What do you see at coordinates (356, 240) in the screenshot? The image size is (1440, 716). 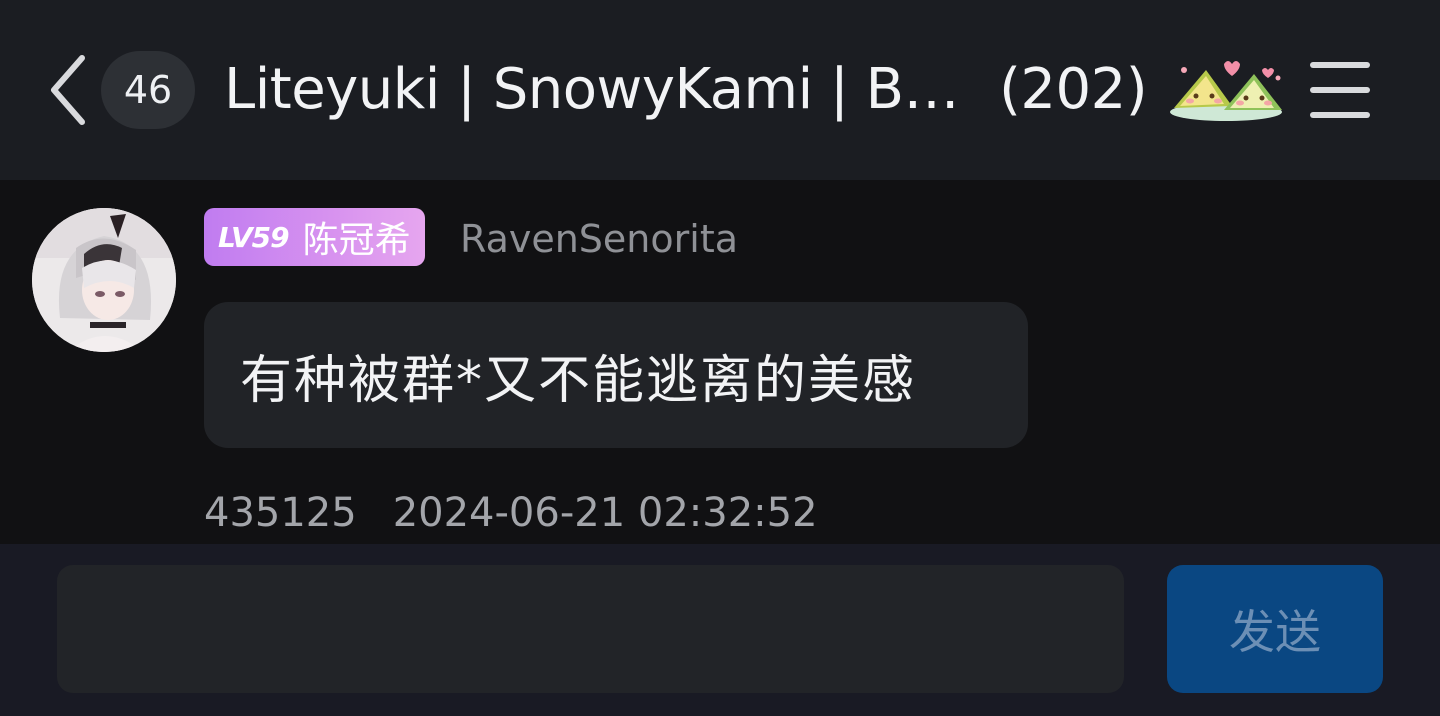 I see `member-title: 陈冠希` at bounding box center [356, 240].